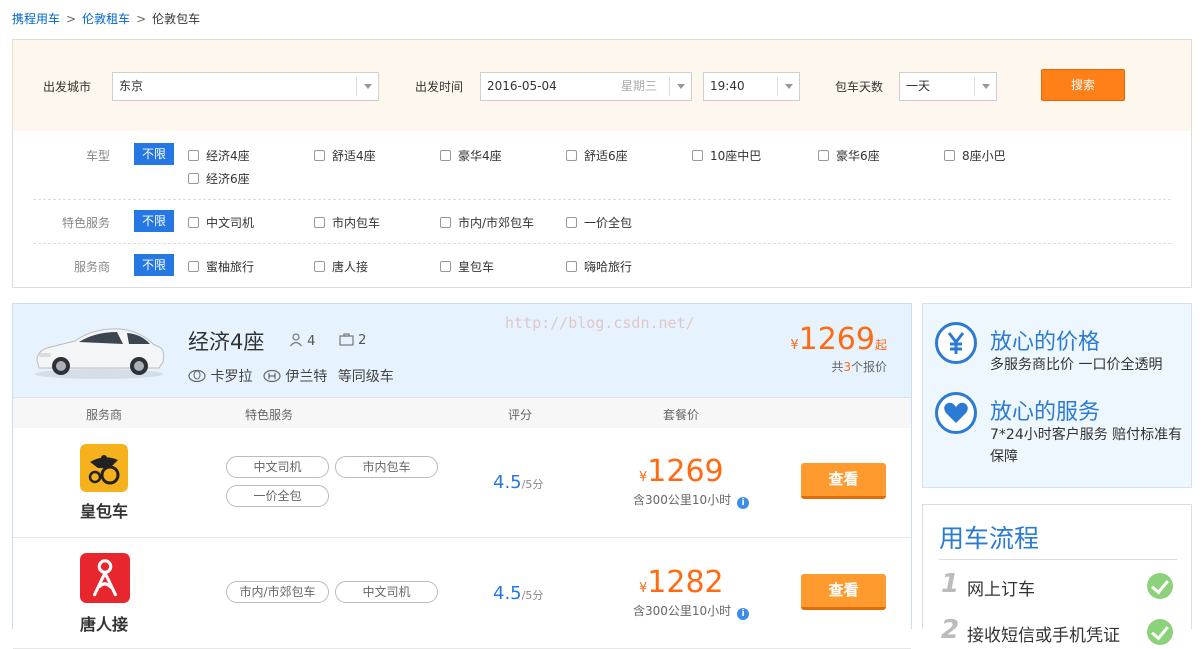 The image size is (1201, 649). What do you see at coordinates (277, 592) in the screenshot?
I see `service-pill: 市内/市郊包车` at bounding box center [277, 592].